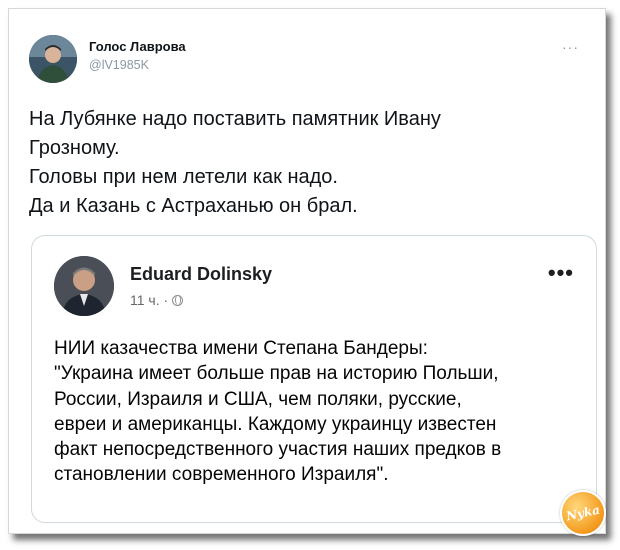 This screenshot has width=620, height=550. What do you see at coordinates (183, 177) in the screenshot?
I see `tweet-text-line: Головы при нем летели как надо.` at bounding box center [183, 177].